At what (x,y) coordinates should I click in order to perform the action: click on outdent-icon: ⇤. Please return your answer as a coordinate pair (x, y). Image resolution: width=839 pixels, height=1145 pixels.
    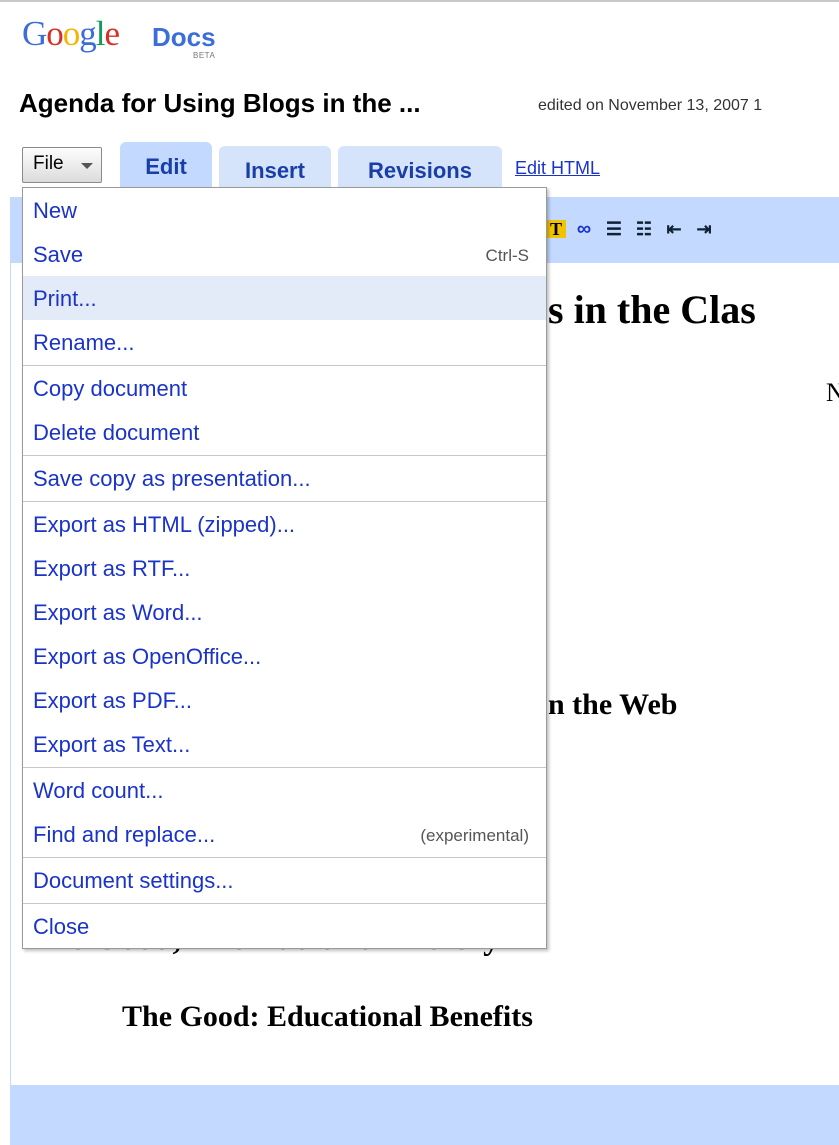
    Looking at the image, I should click on (674, 229).